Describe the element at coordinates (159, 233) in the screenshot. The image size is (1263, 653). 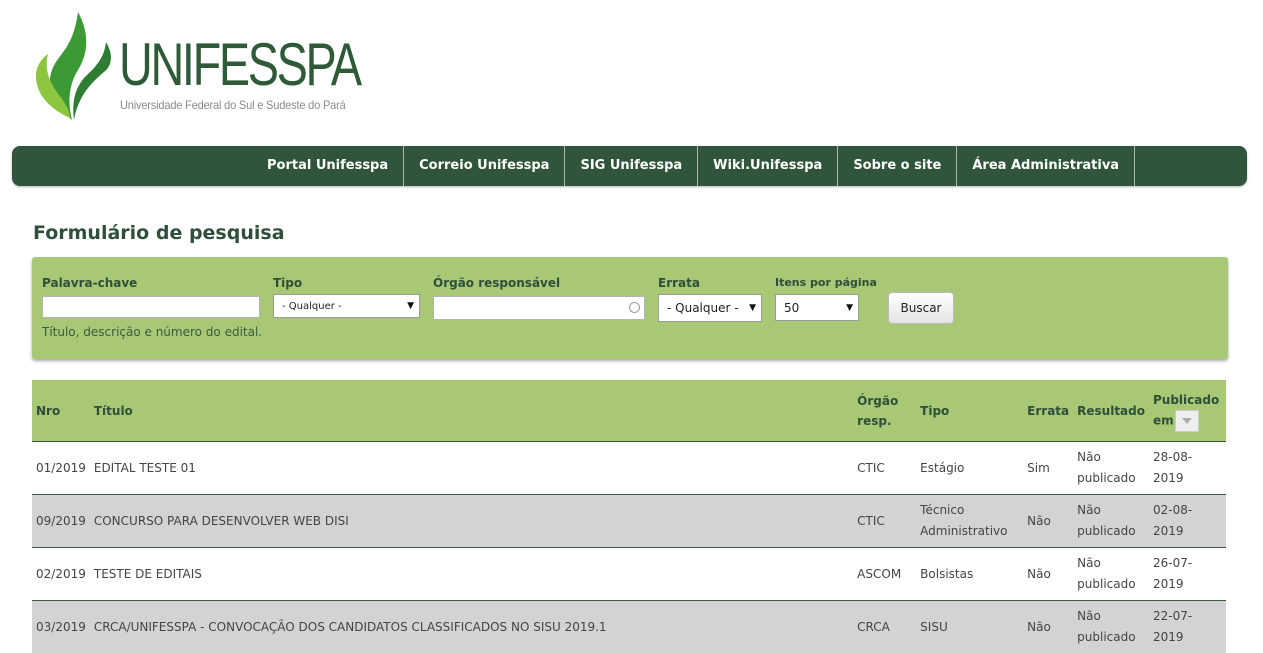
I see `page-title: Formulário de pesquisa` at that location.